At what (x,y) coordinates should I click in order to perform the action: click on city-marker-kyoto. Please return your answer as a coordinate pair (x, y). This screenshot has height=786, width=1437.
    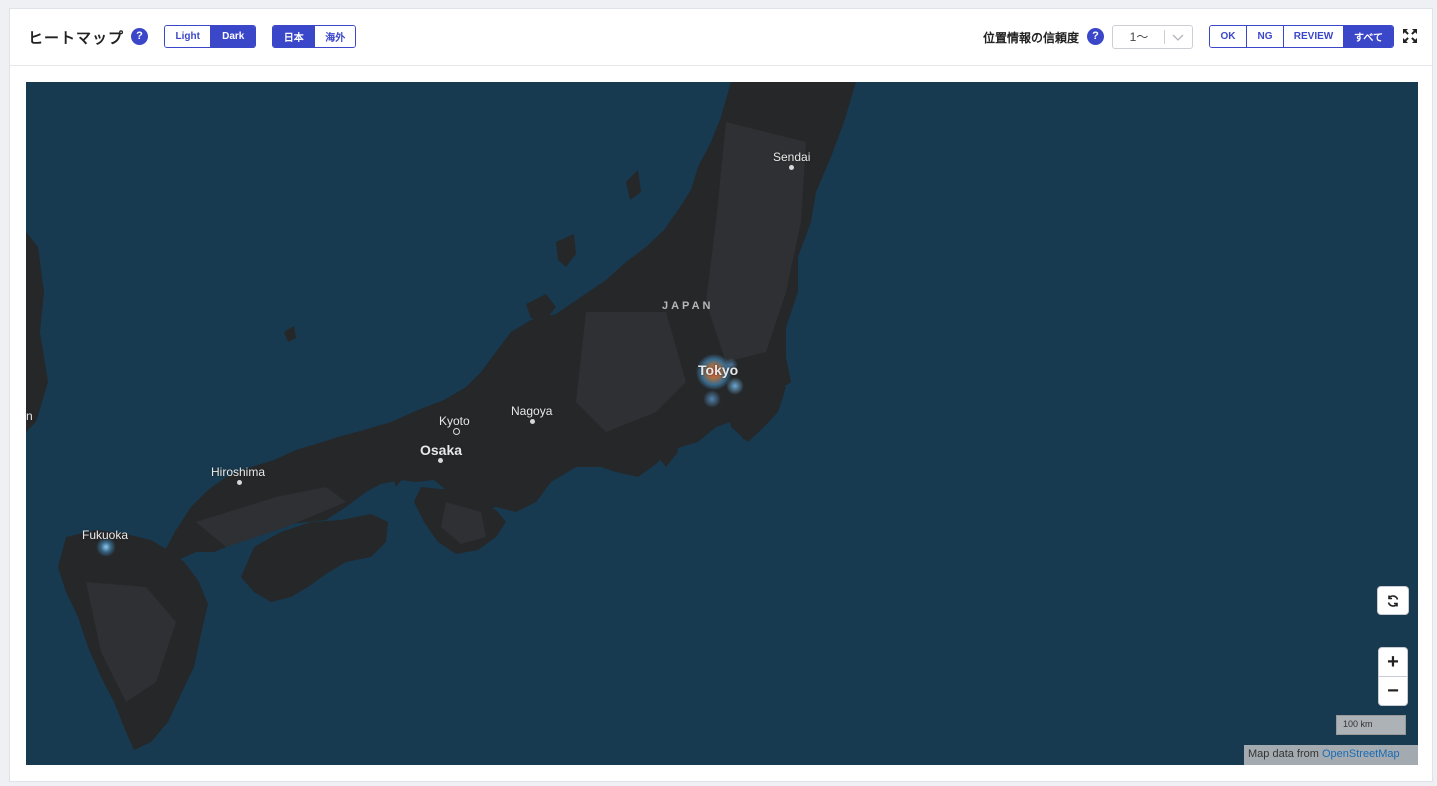
    Looking at the image, I should click on (456, 431).